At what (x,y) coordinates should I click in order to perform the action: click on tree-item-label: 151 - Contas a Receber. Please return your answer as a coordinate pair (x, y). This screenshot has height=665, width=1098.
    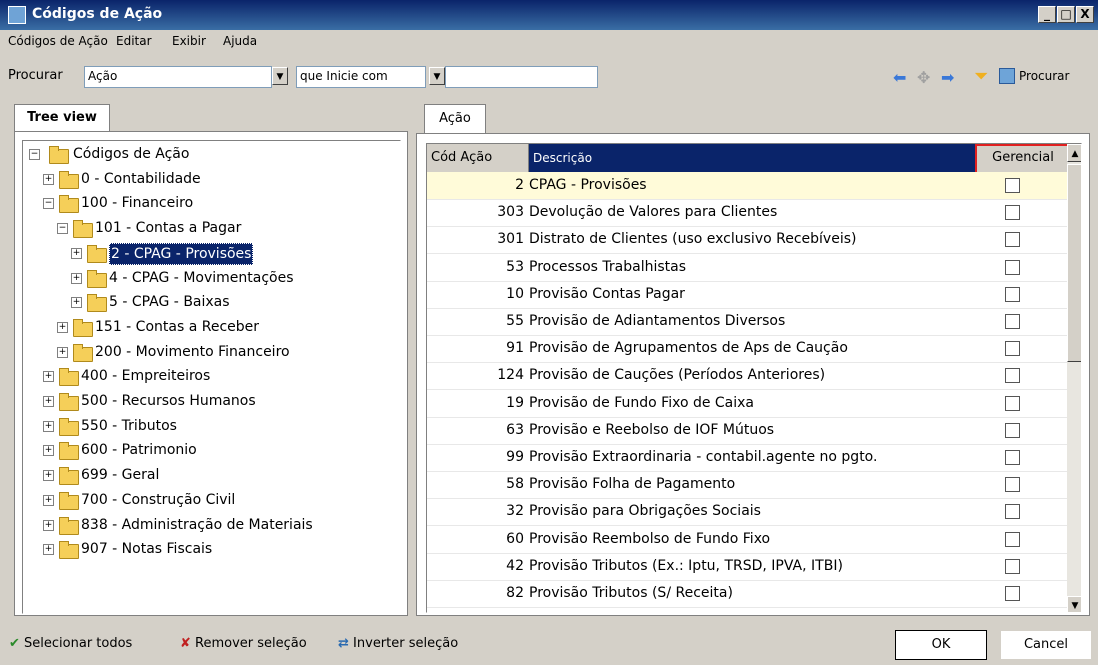
    Looking at the image, I should click on (177, 326).